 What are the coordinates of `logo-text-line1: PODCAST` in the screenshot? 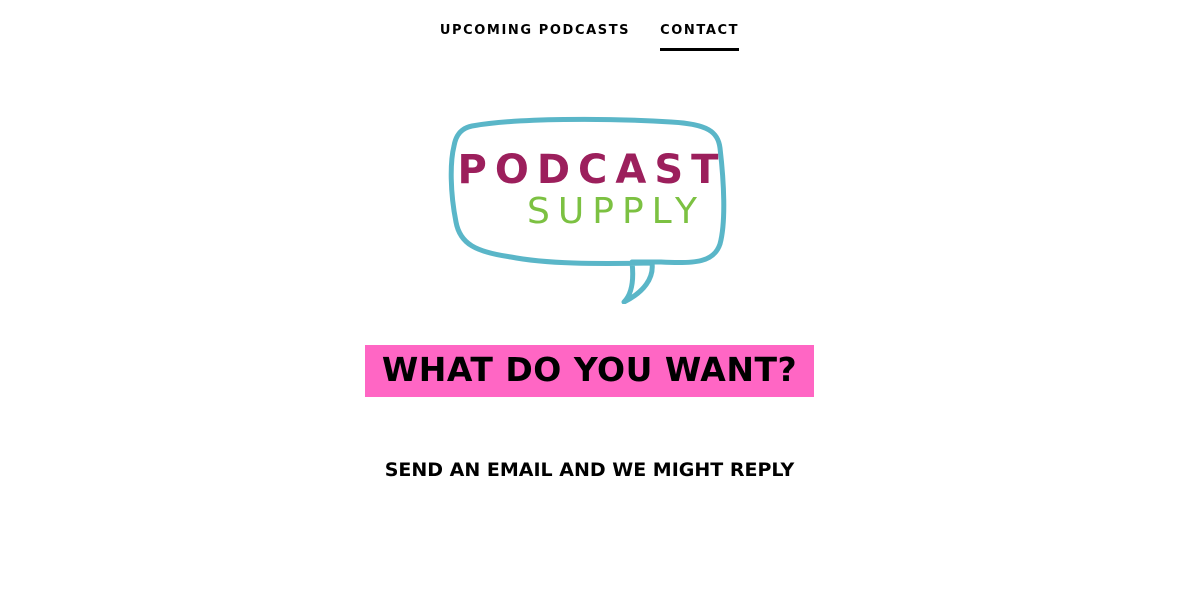 It's located at (592, 170).